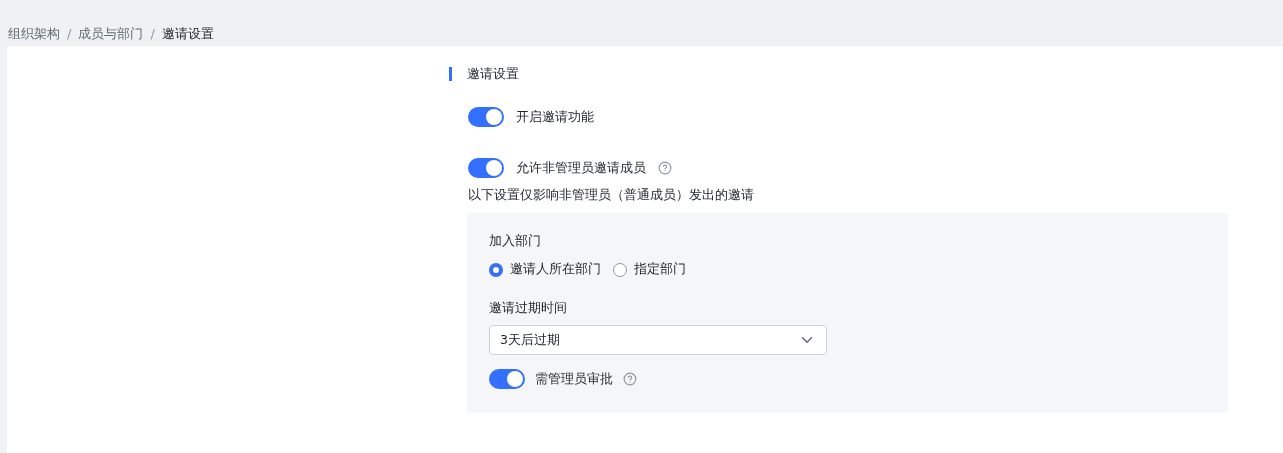 This screenshot has width=1283, height=453. Describe the element at coordinates (450, 74) in the screenshot. I see `accent-bar` at that location.